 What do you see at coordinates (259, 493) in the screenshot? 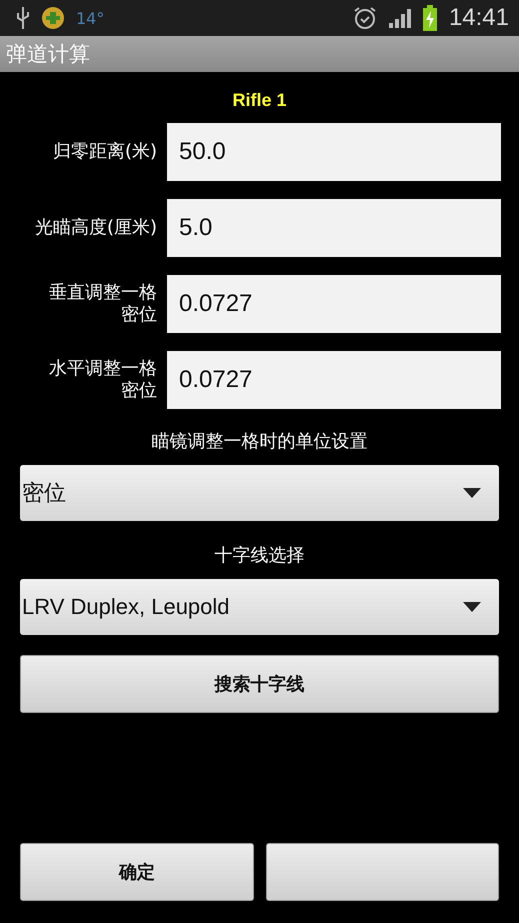
I see `unit-dropdown: 密位` at bounding box center [259, 493].